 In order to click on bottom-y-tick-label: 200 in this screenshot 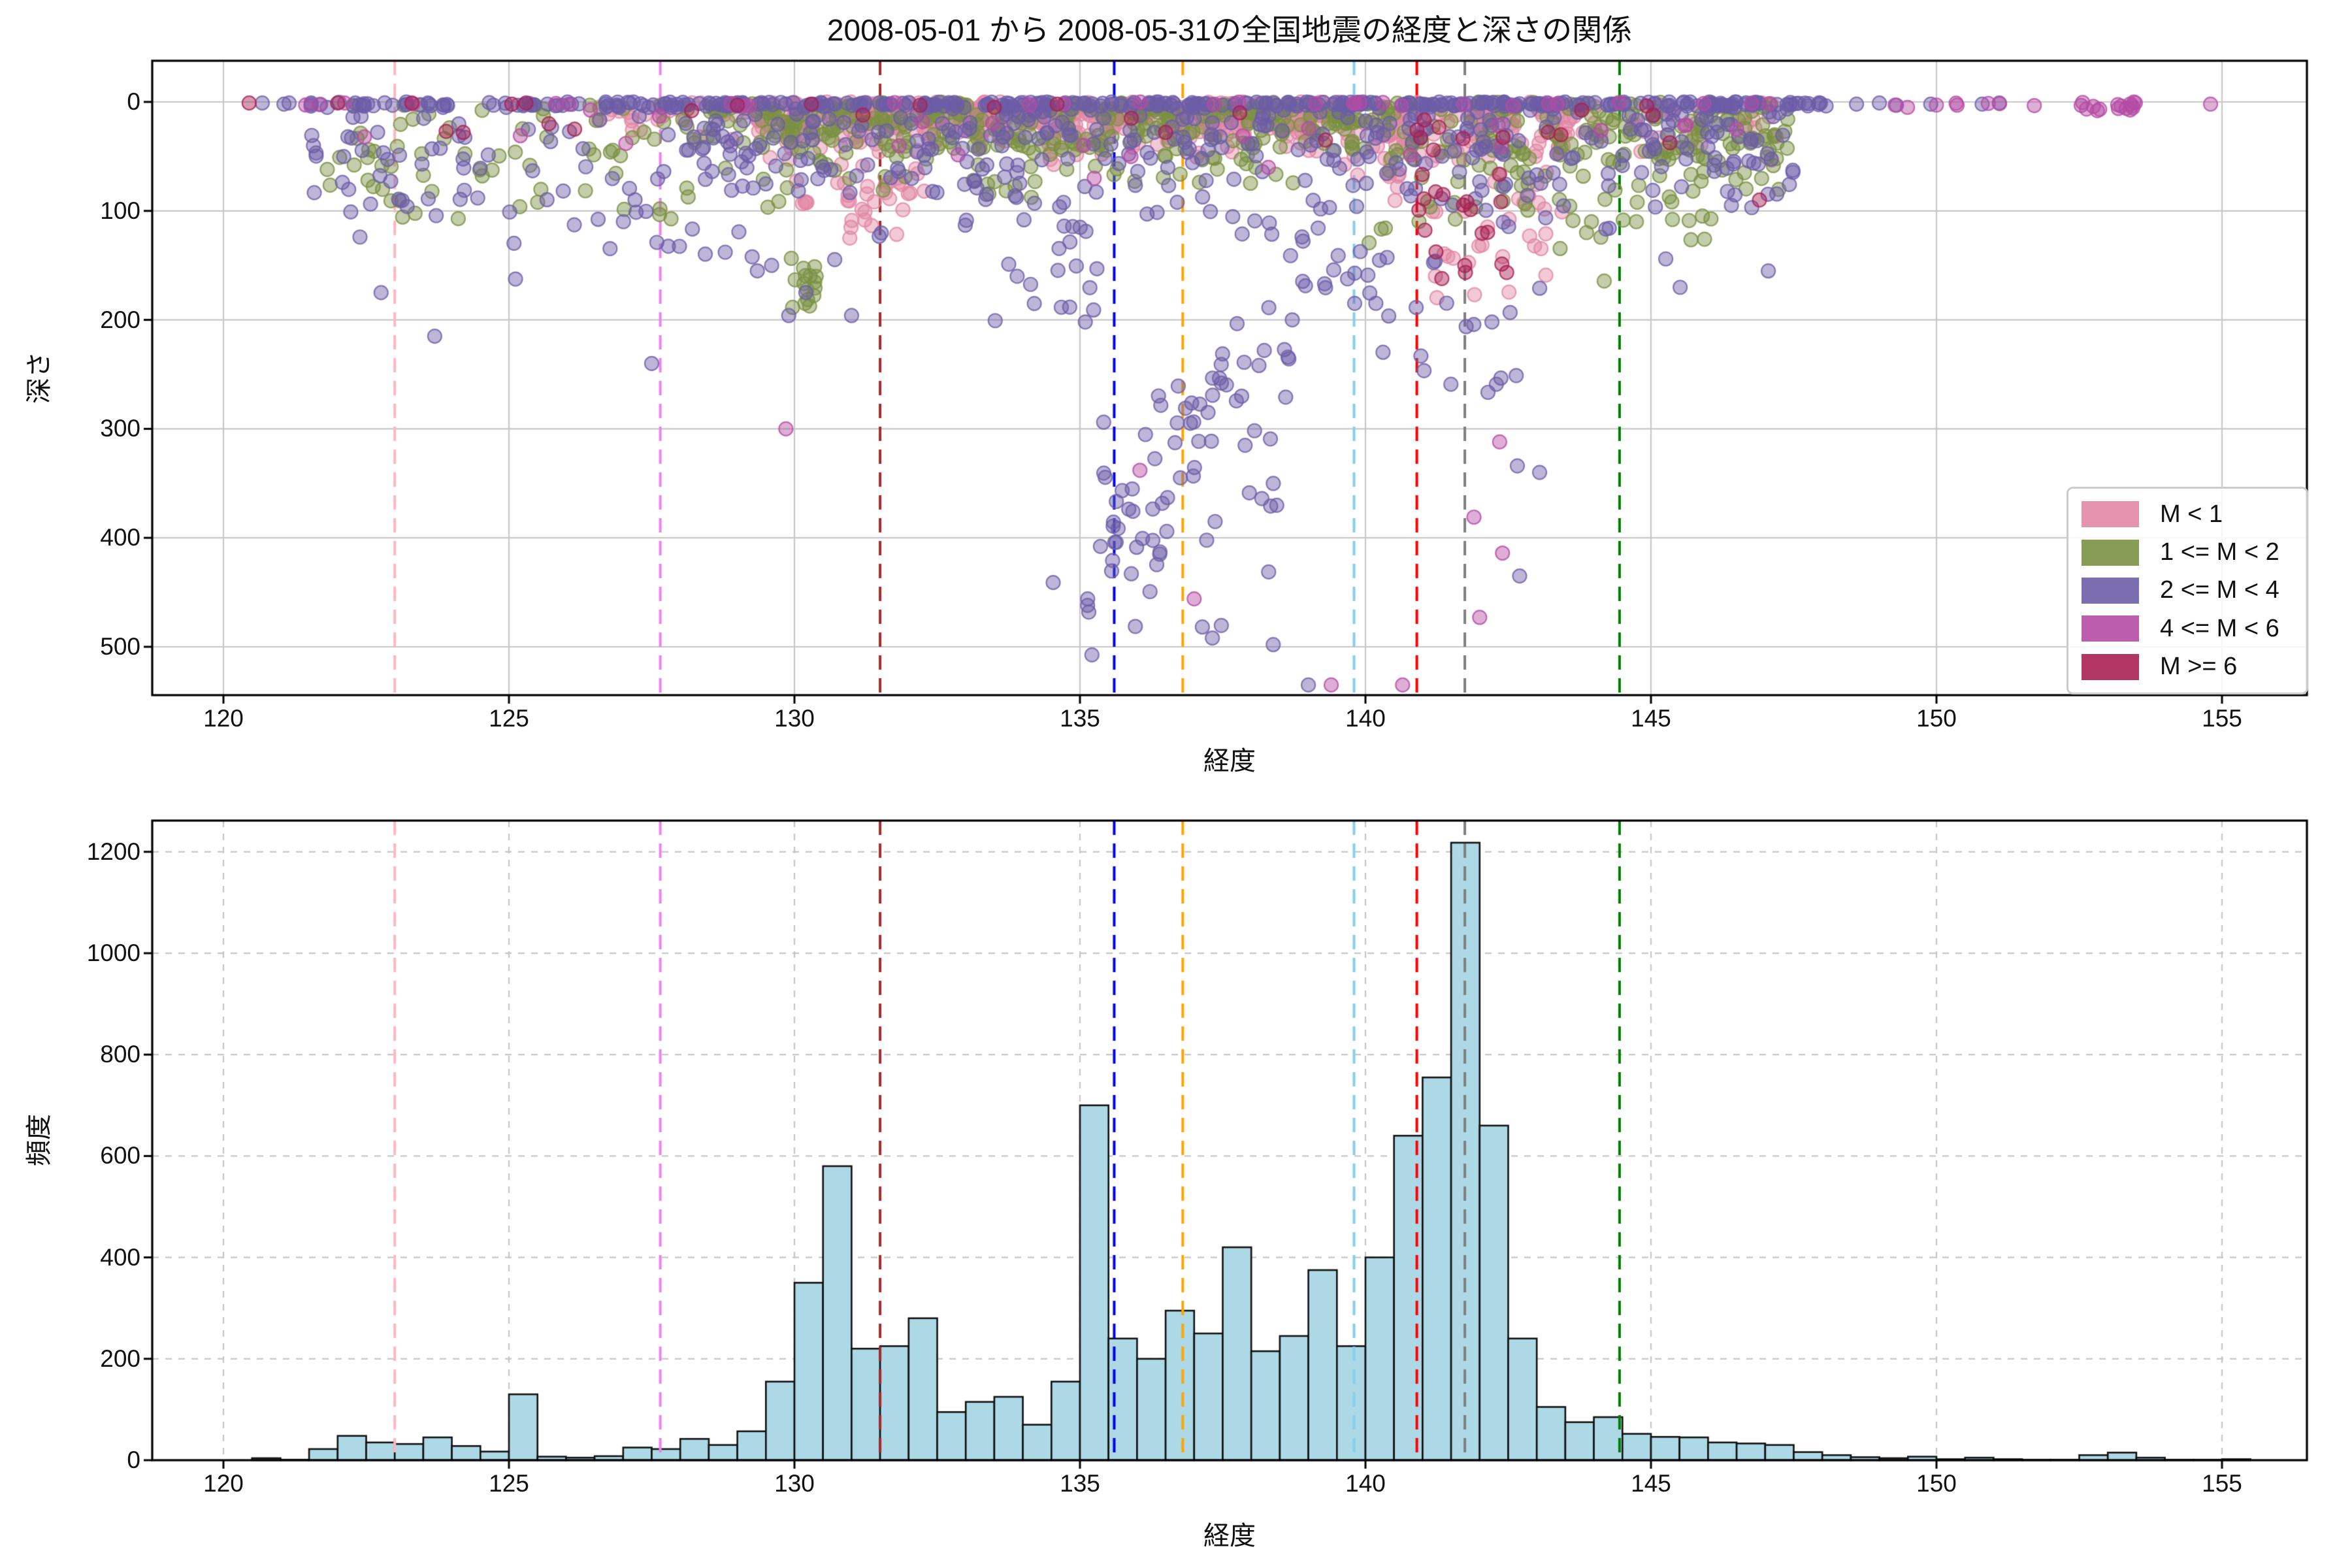, I will do `click(120, 1358)`.